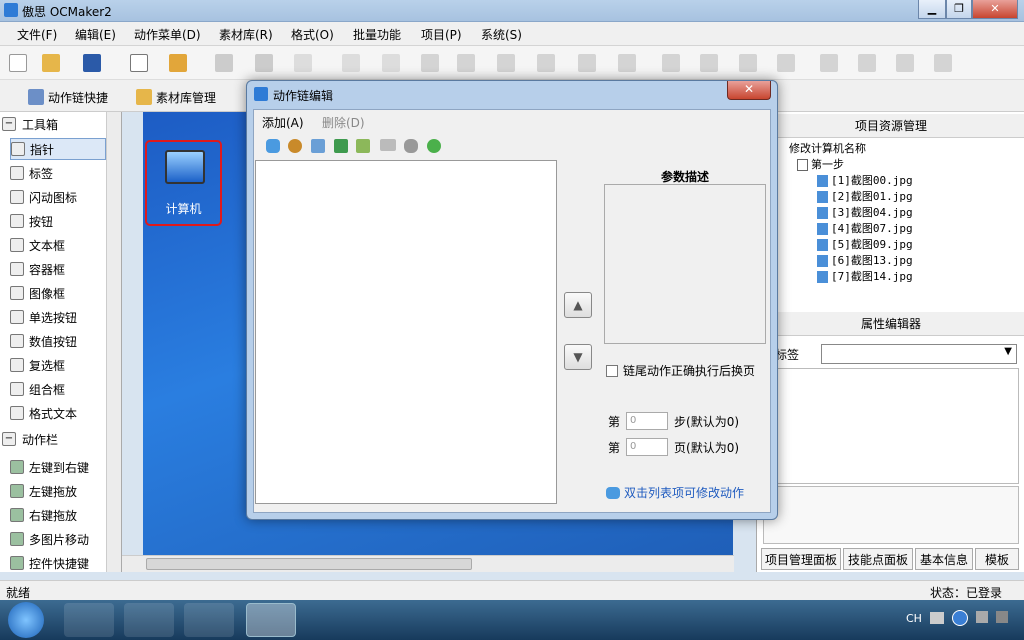  I want to click on tab-project: 项目管理面板, so click(801, 559).